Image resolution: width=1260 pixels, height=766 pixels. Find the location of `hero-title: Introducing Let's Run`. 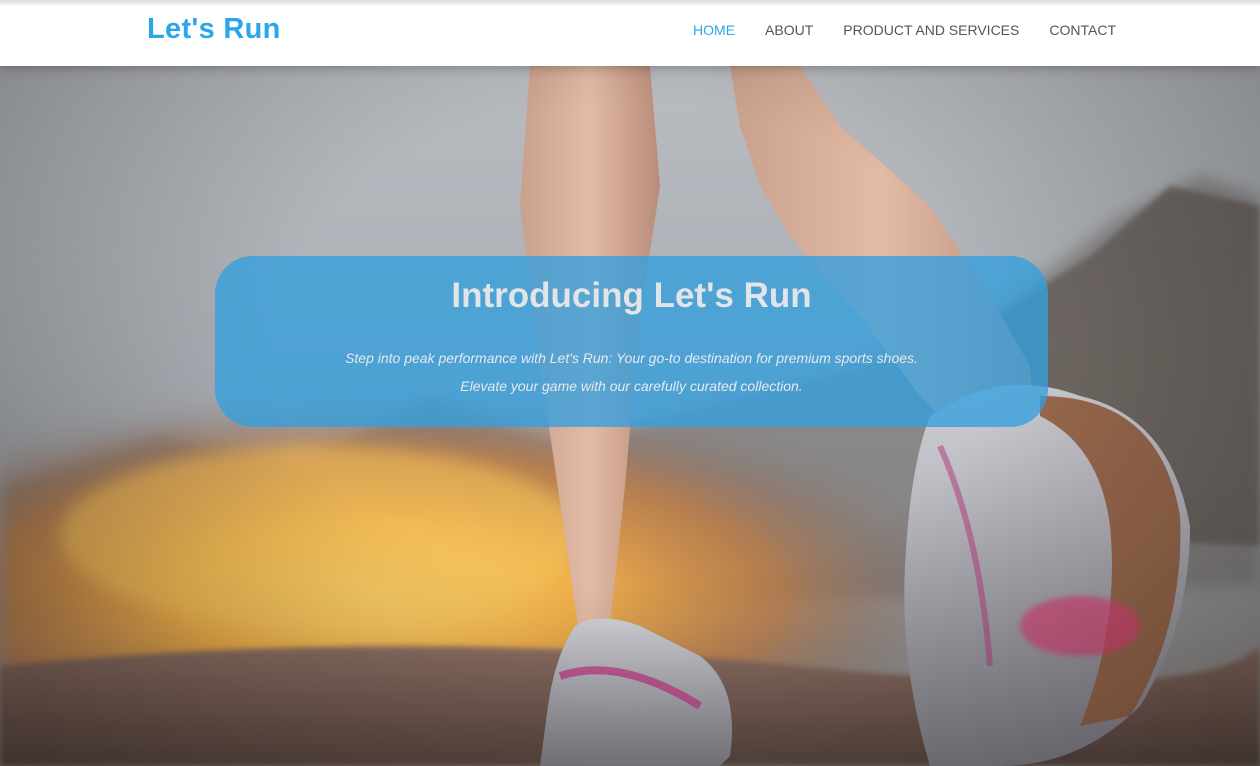

hero-title: Introducing Let's Run is located at coordinates (631, 295).